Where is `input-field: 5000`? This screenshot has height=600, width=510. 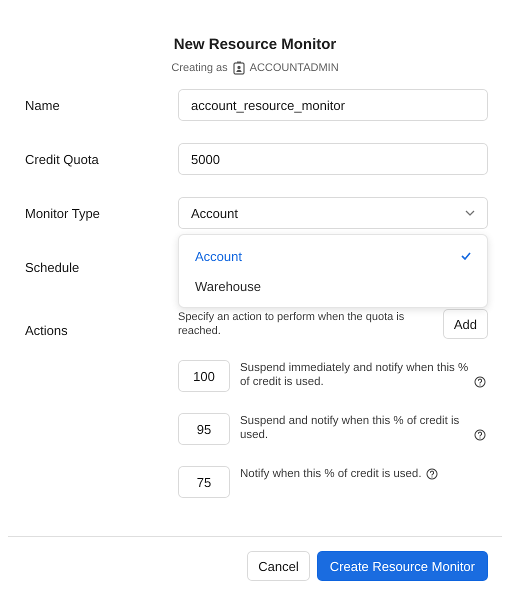
input-field: 5000 is located at coordinates (333, 159).